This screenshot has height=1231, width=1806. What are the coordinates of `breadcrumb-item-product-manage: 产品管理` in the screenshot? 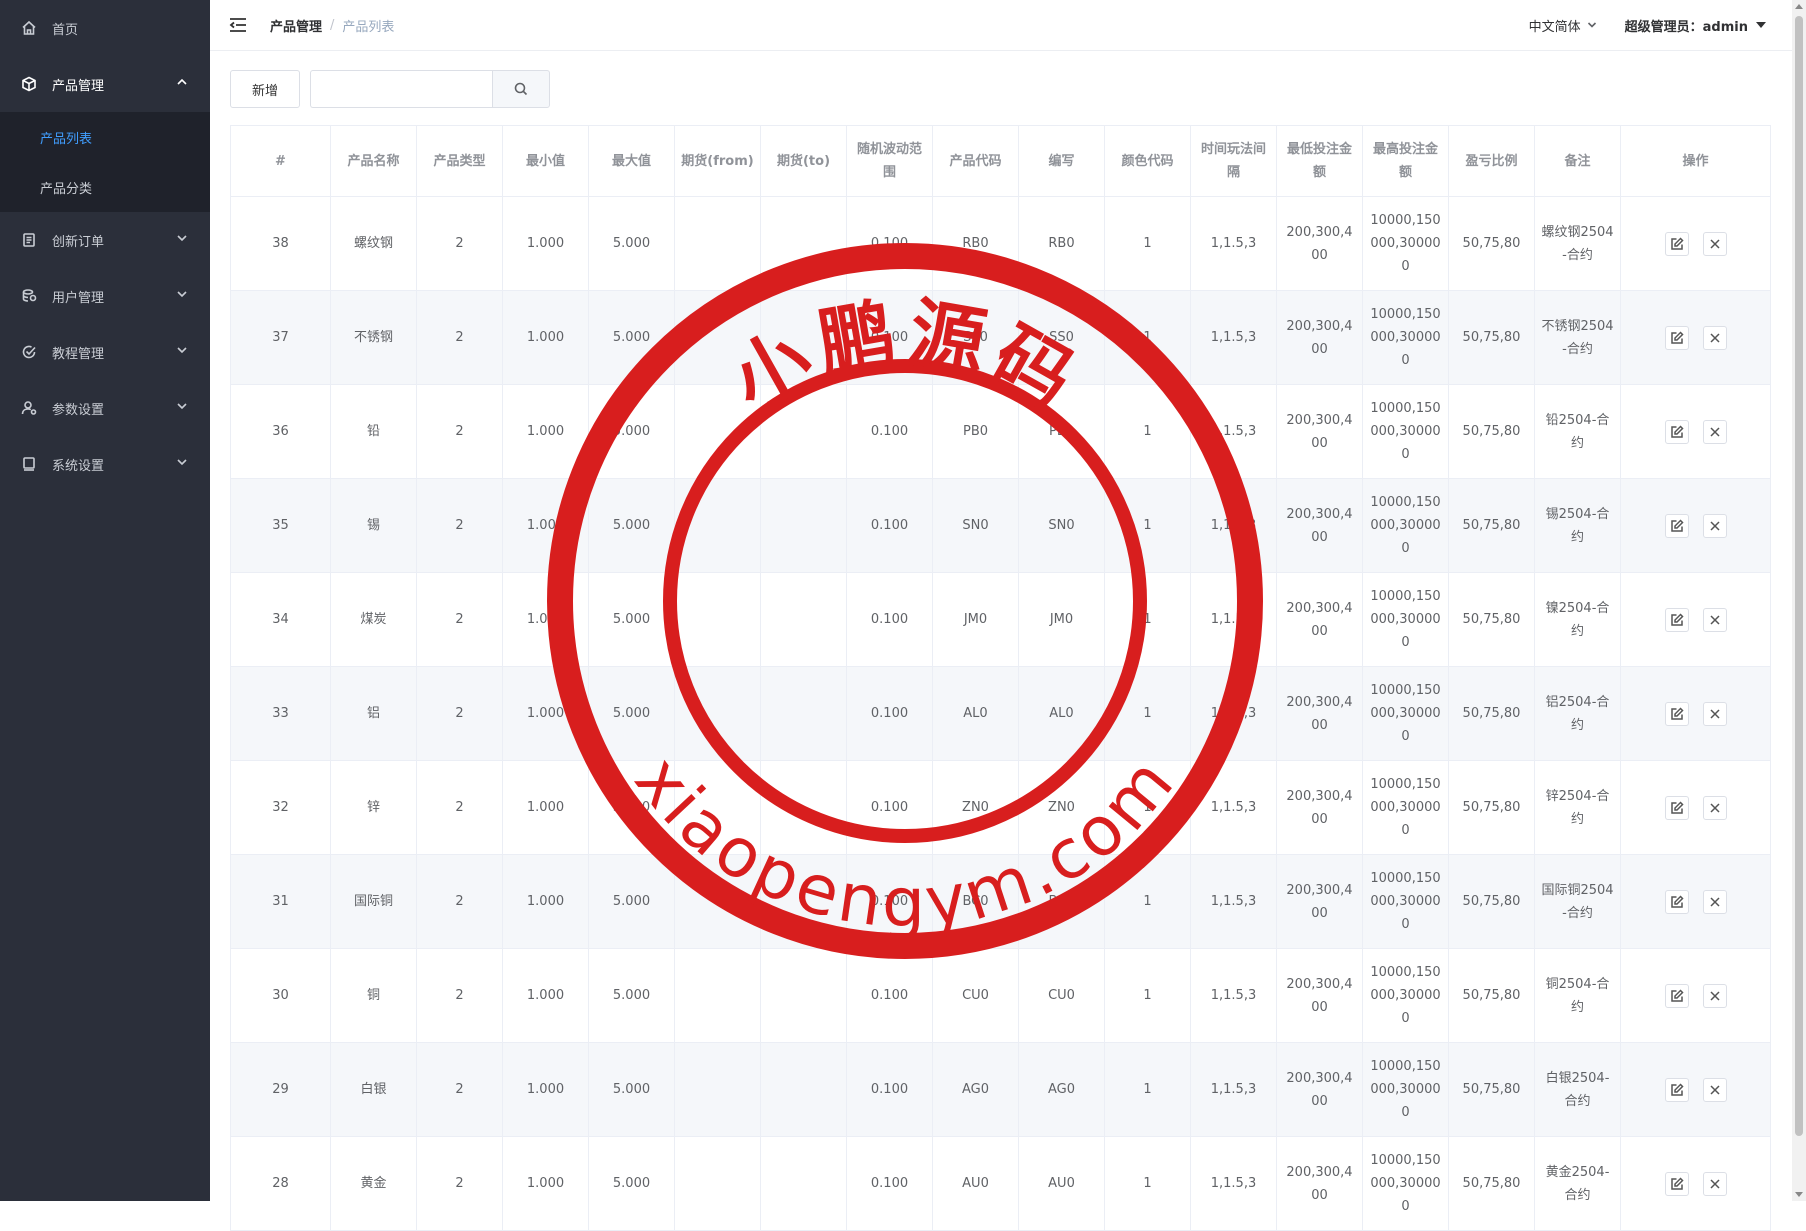 It's located at (296, 25).